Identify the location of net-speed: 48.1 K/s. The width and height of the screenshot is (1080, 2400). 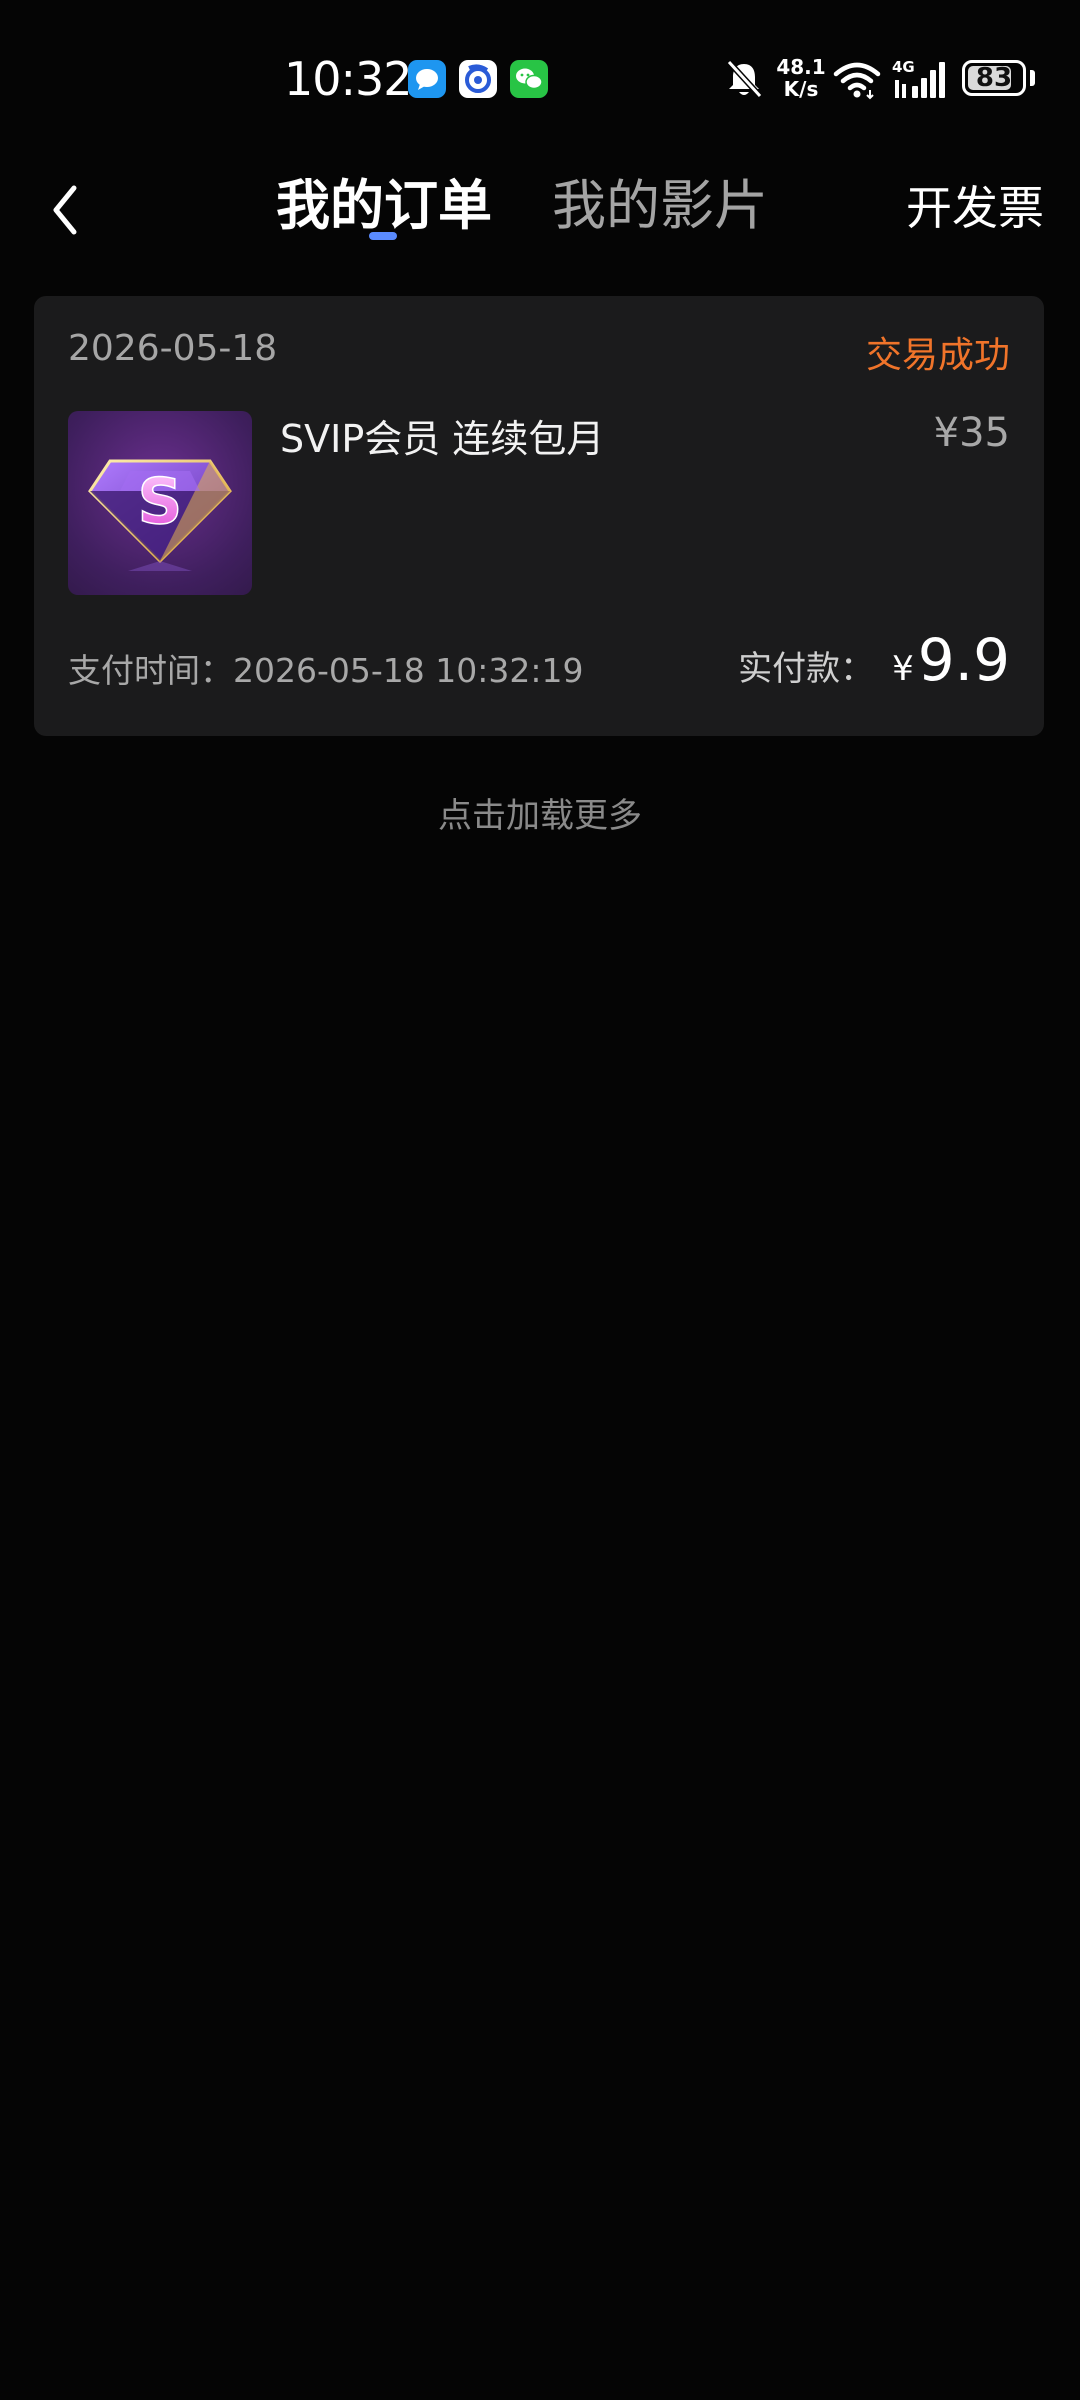
(801, 78).